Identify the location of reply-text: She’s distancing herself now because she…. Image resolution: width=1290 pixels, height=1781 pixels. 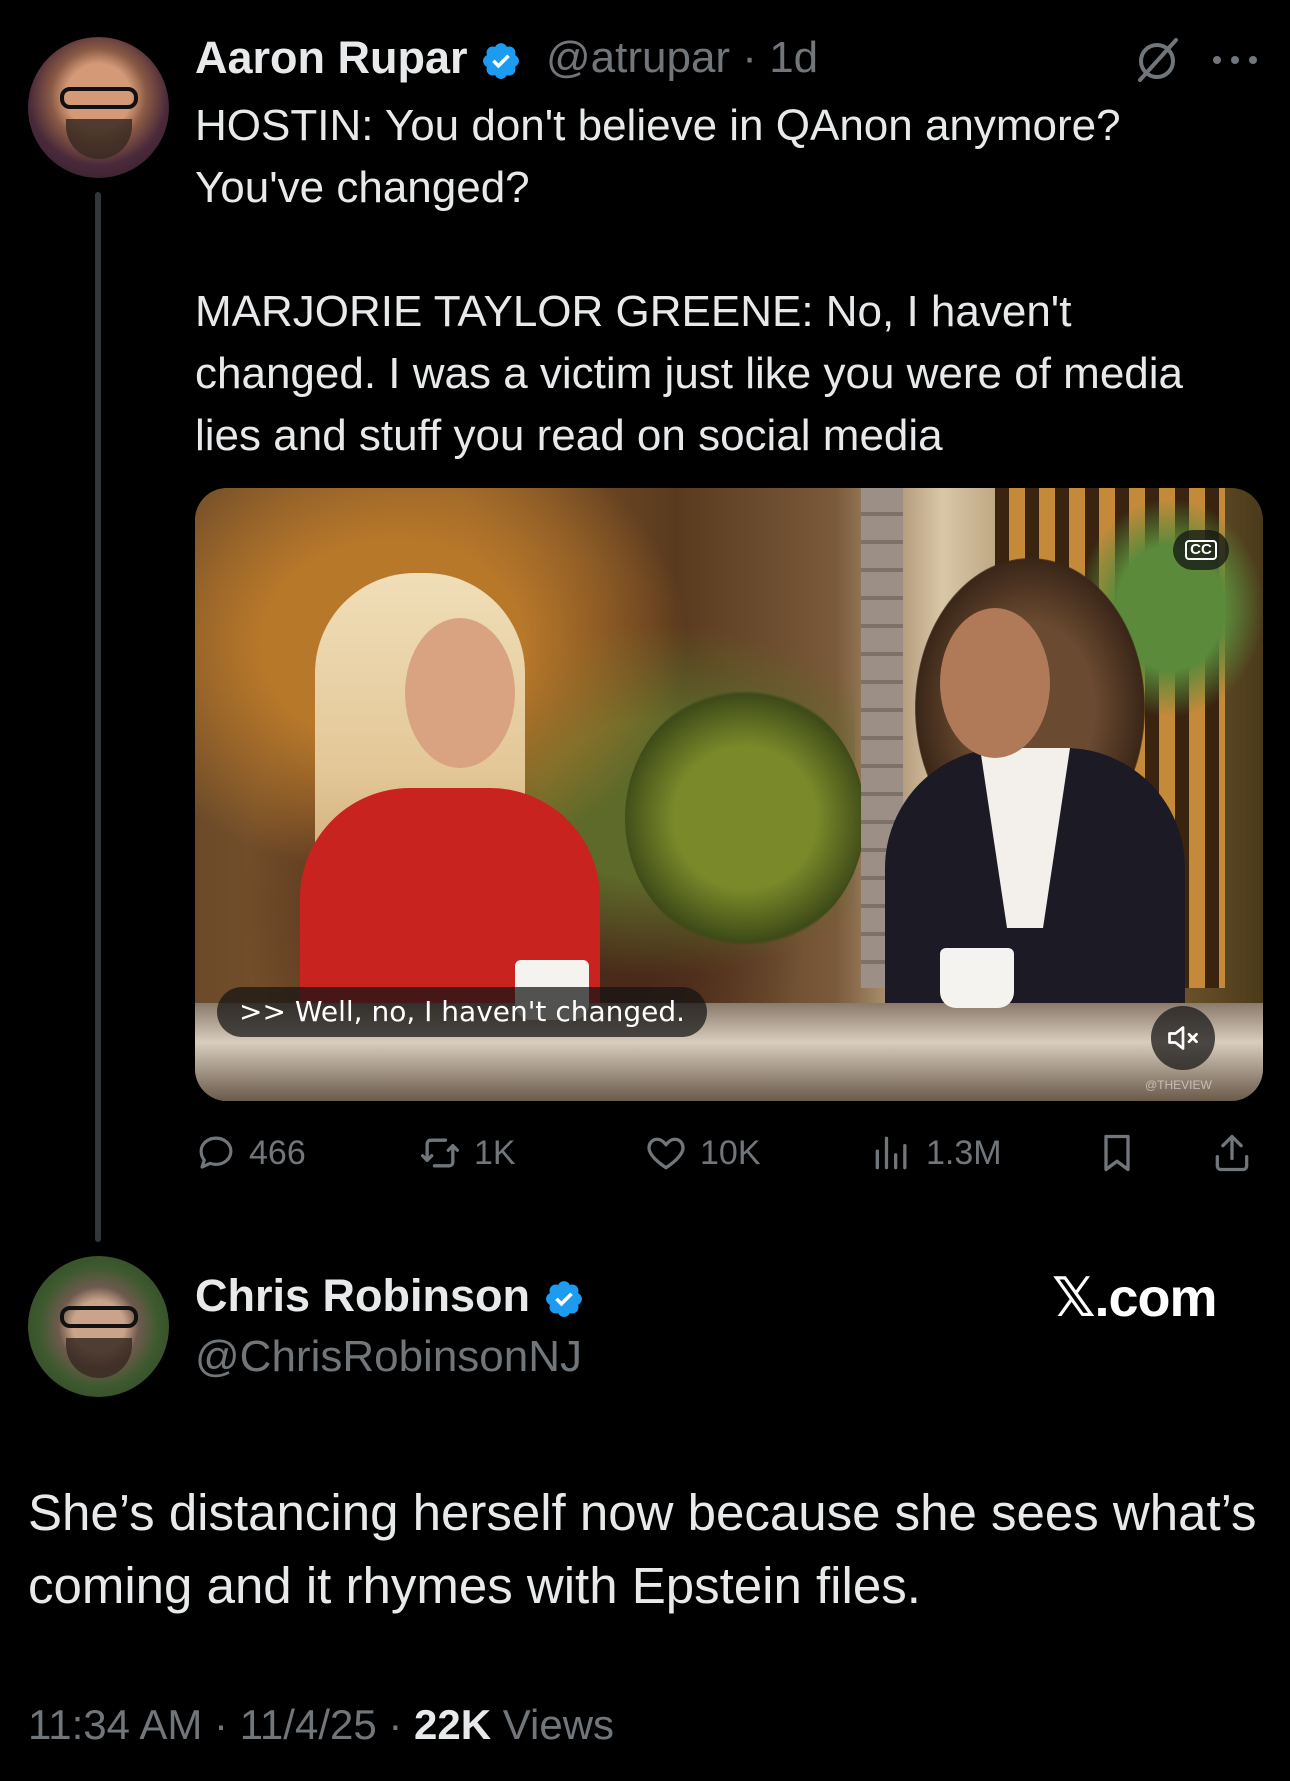
(642, 1549).